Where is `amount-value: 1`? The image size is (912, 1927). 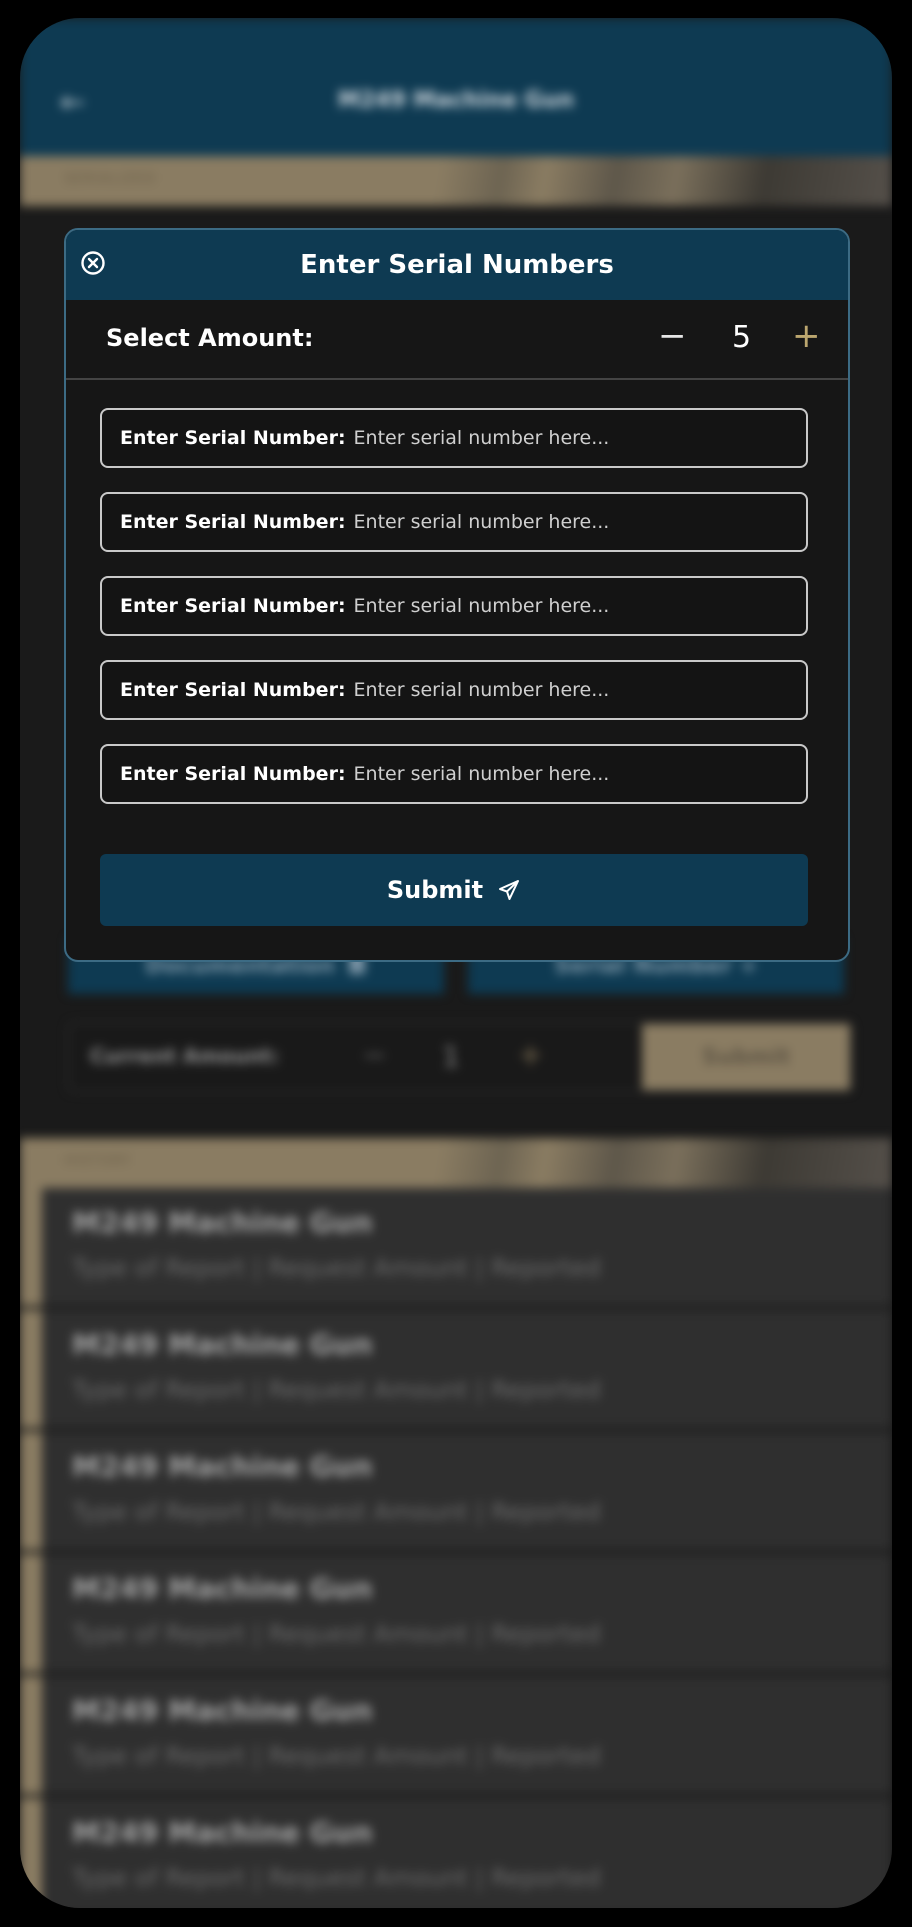
amount-value: 1 is located at coordinates (451, 1056).